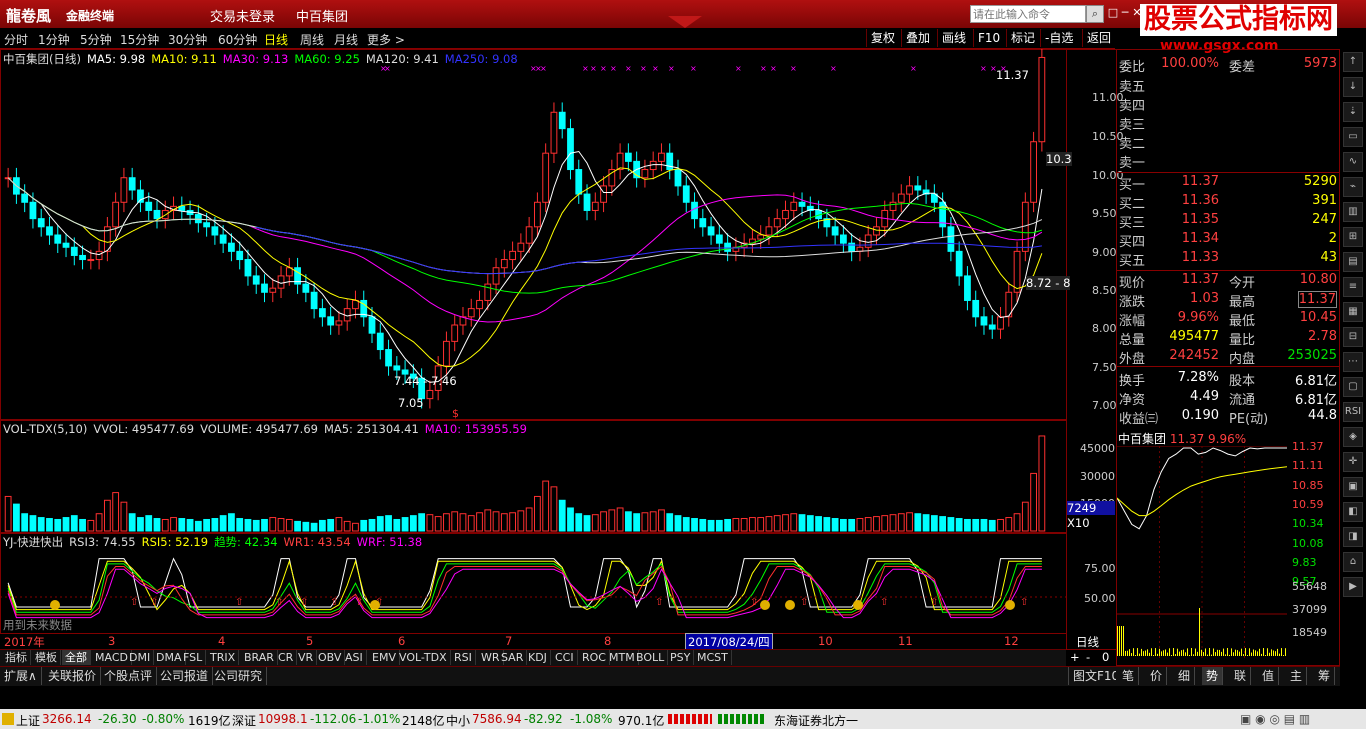  What do you see at coordinates (681, 657) in the screenshot?
I see `indicator-tab: PSY` at bounding box center [681, 657].